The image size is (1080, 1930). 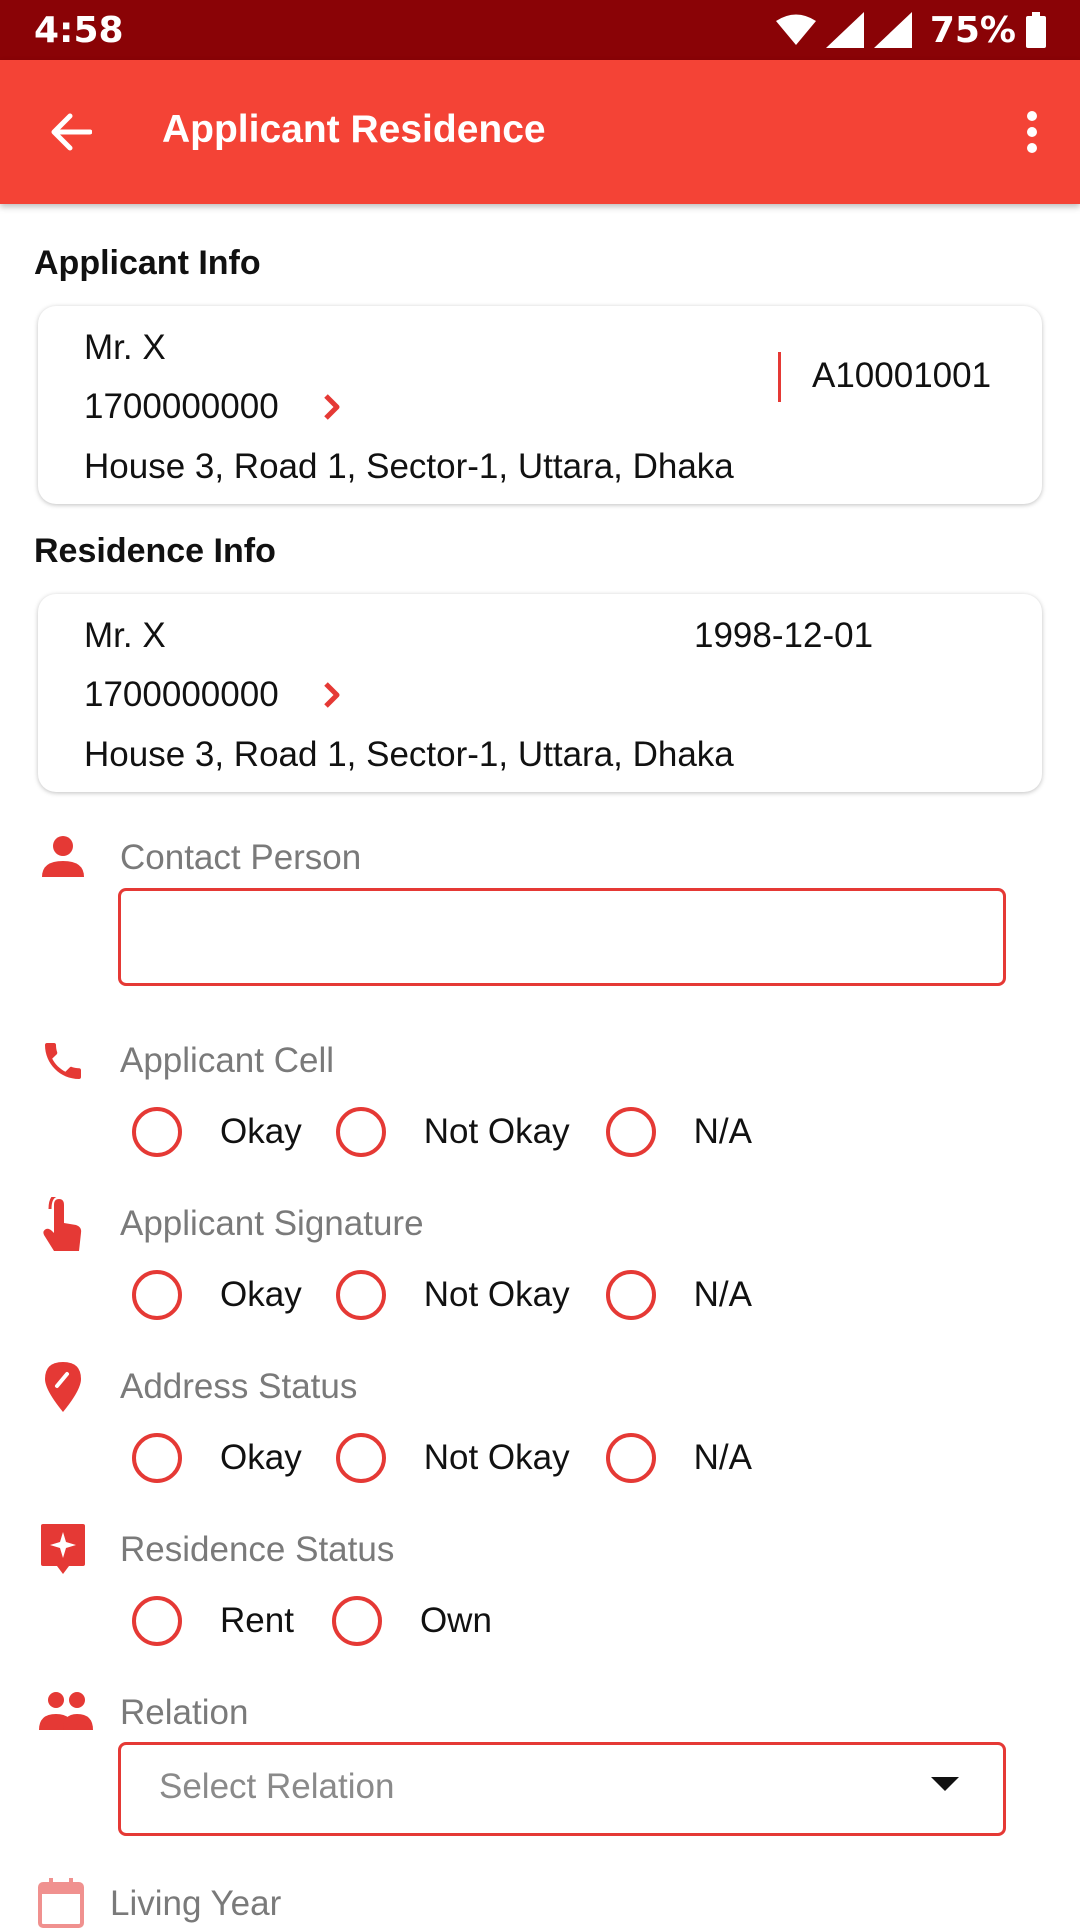 What do you see at coordinates (155, 551) in the screenshot?
I see `residence-info-title: Residence Info` at bounding box center [155, 551].